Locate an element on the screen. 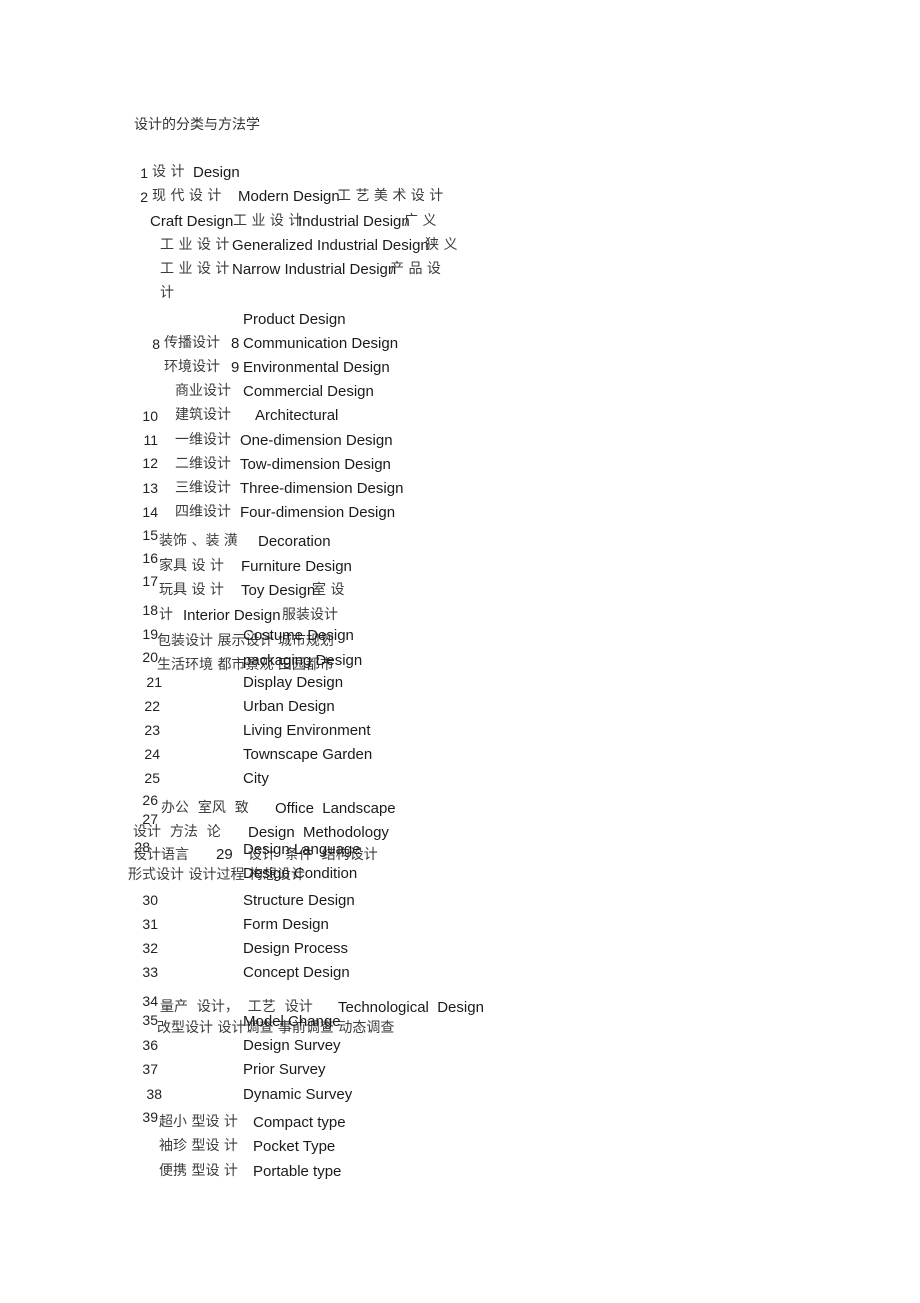 This screenshot has height=1303, width=920. line-number: 17 is located at coordinates (150, 581).